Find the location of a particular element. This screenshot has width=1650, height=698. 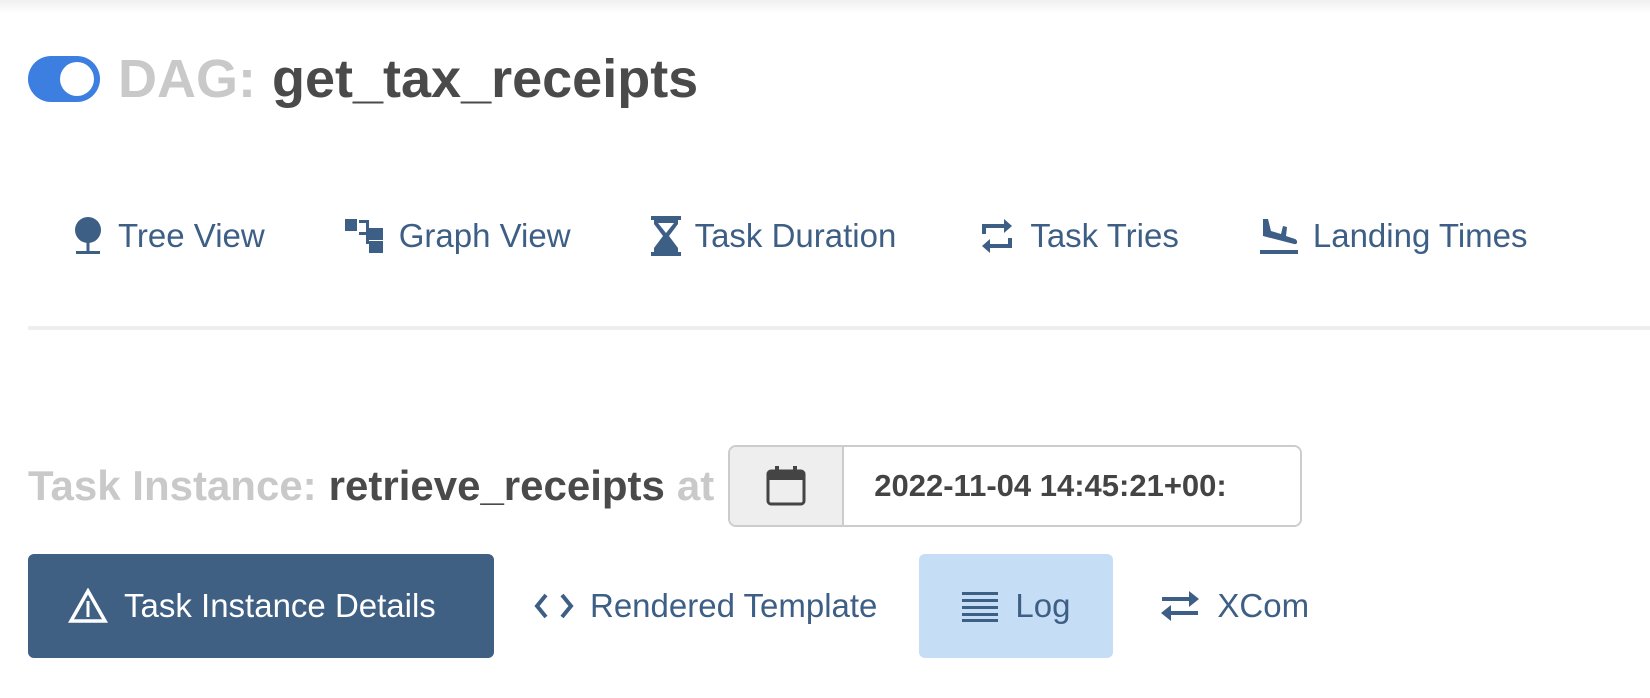

dag-label: DAG: is located at coordinates (187, 79).